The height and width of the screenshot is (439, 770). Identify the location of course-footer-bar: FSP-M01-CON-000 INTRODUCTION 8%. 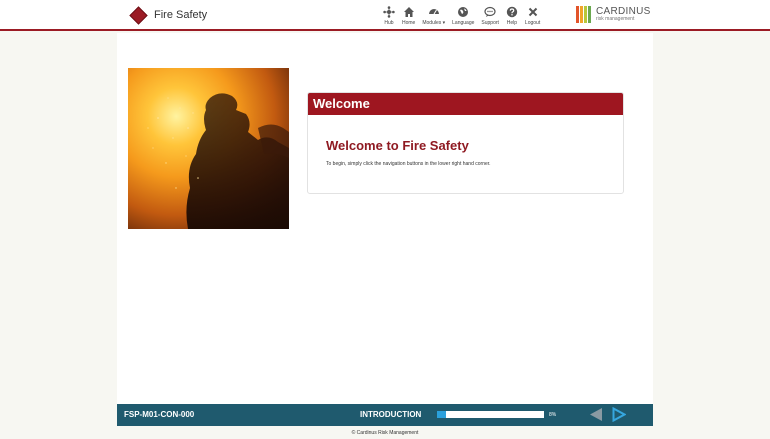
(385, 415).